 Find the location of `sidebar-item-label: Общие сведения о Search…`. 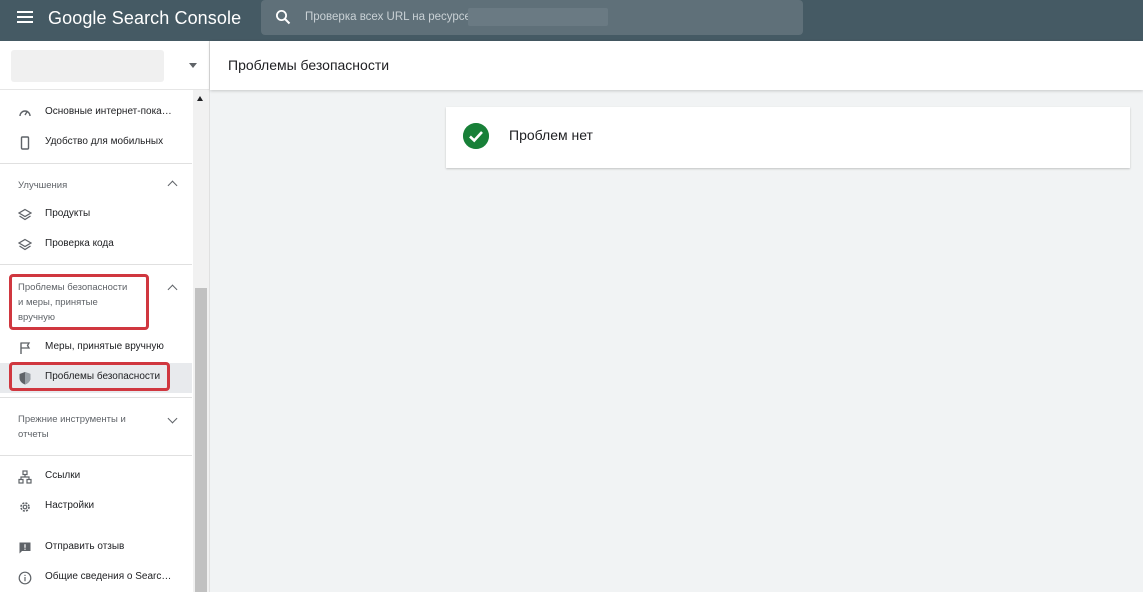

sidebar-item-label: Общие сведения о Search… is located at coordinates (109, 576).